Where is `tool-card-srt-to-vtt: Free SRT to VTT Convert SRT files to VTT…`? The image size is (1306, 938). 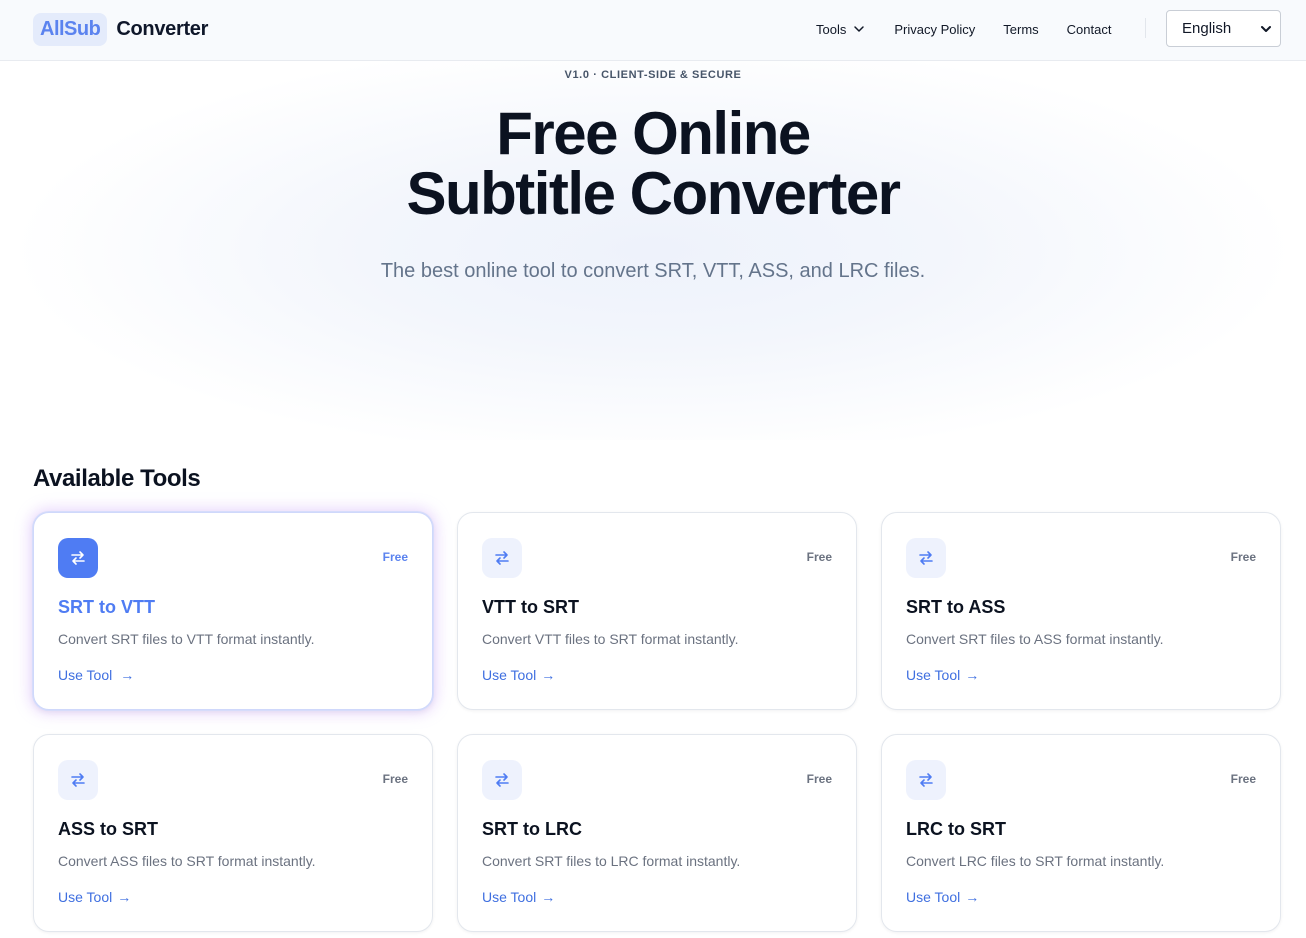
tool-card-srt-to-vtt: Free SRT to VTT Convert SRT files to VTT… is located at coordinates (233, 611).